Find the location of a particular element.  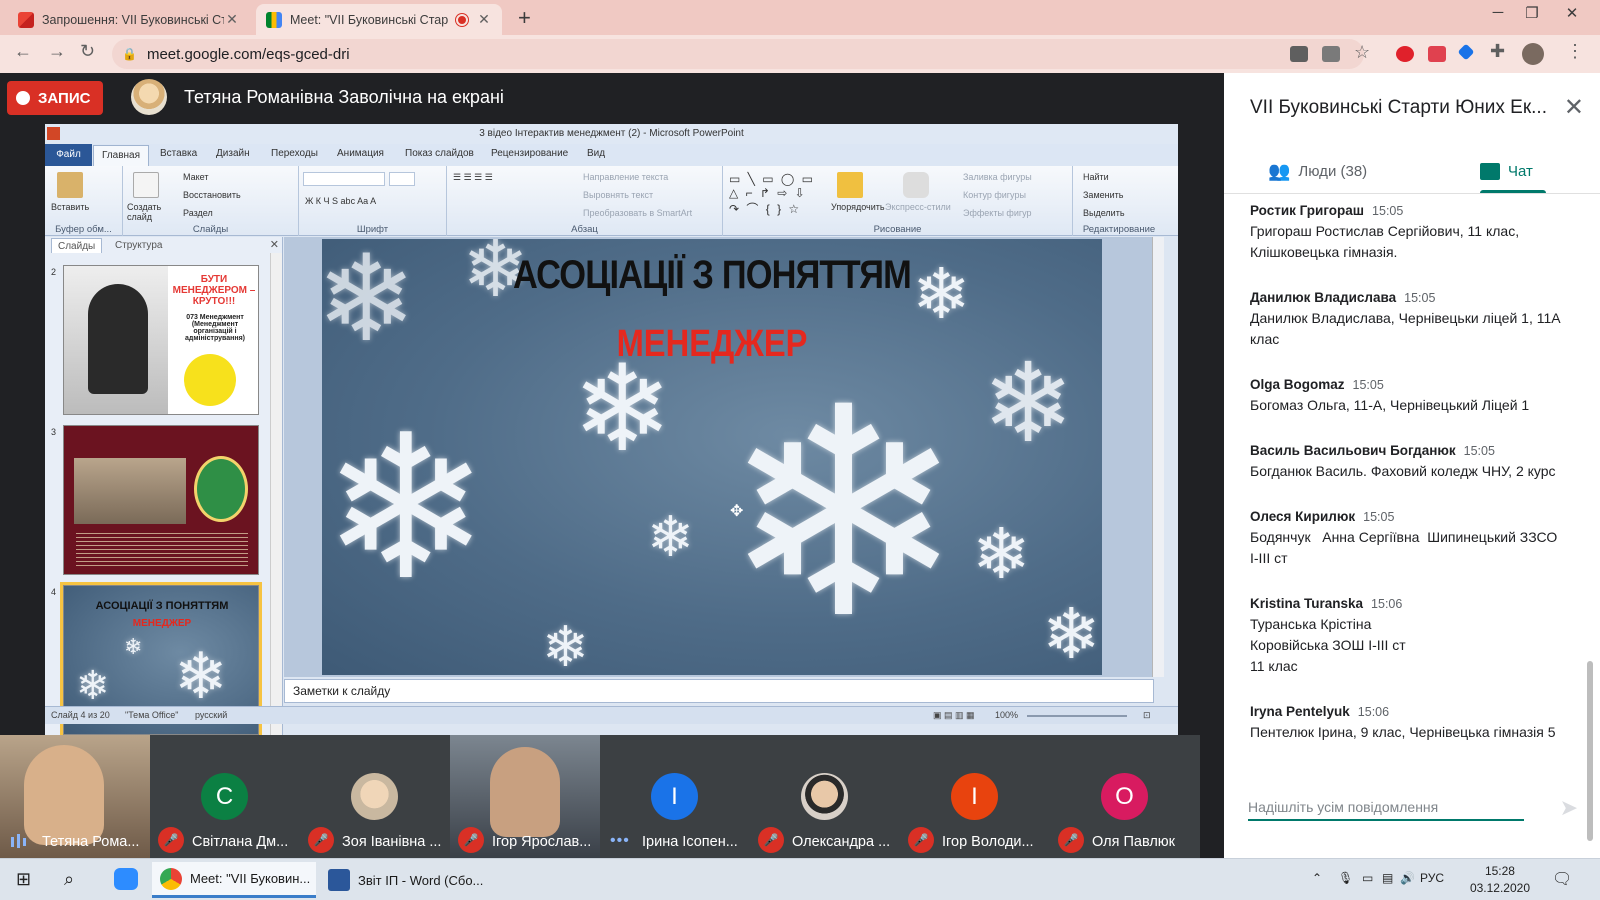

recording-badge: ЗАПИС is located at coordinates (55, 98).